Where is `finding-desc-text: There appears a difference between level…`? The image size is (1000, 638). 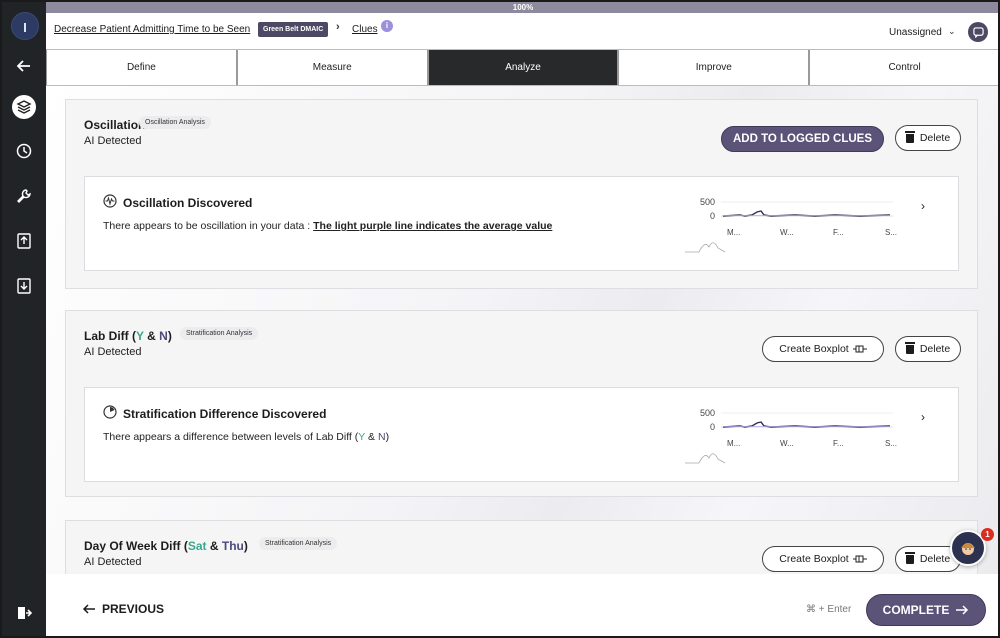 finding-desc-text: There appears a difference between level… is located at coordinates (227, 437).